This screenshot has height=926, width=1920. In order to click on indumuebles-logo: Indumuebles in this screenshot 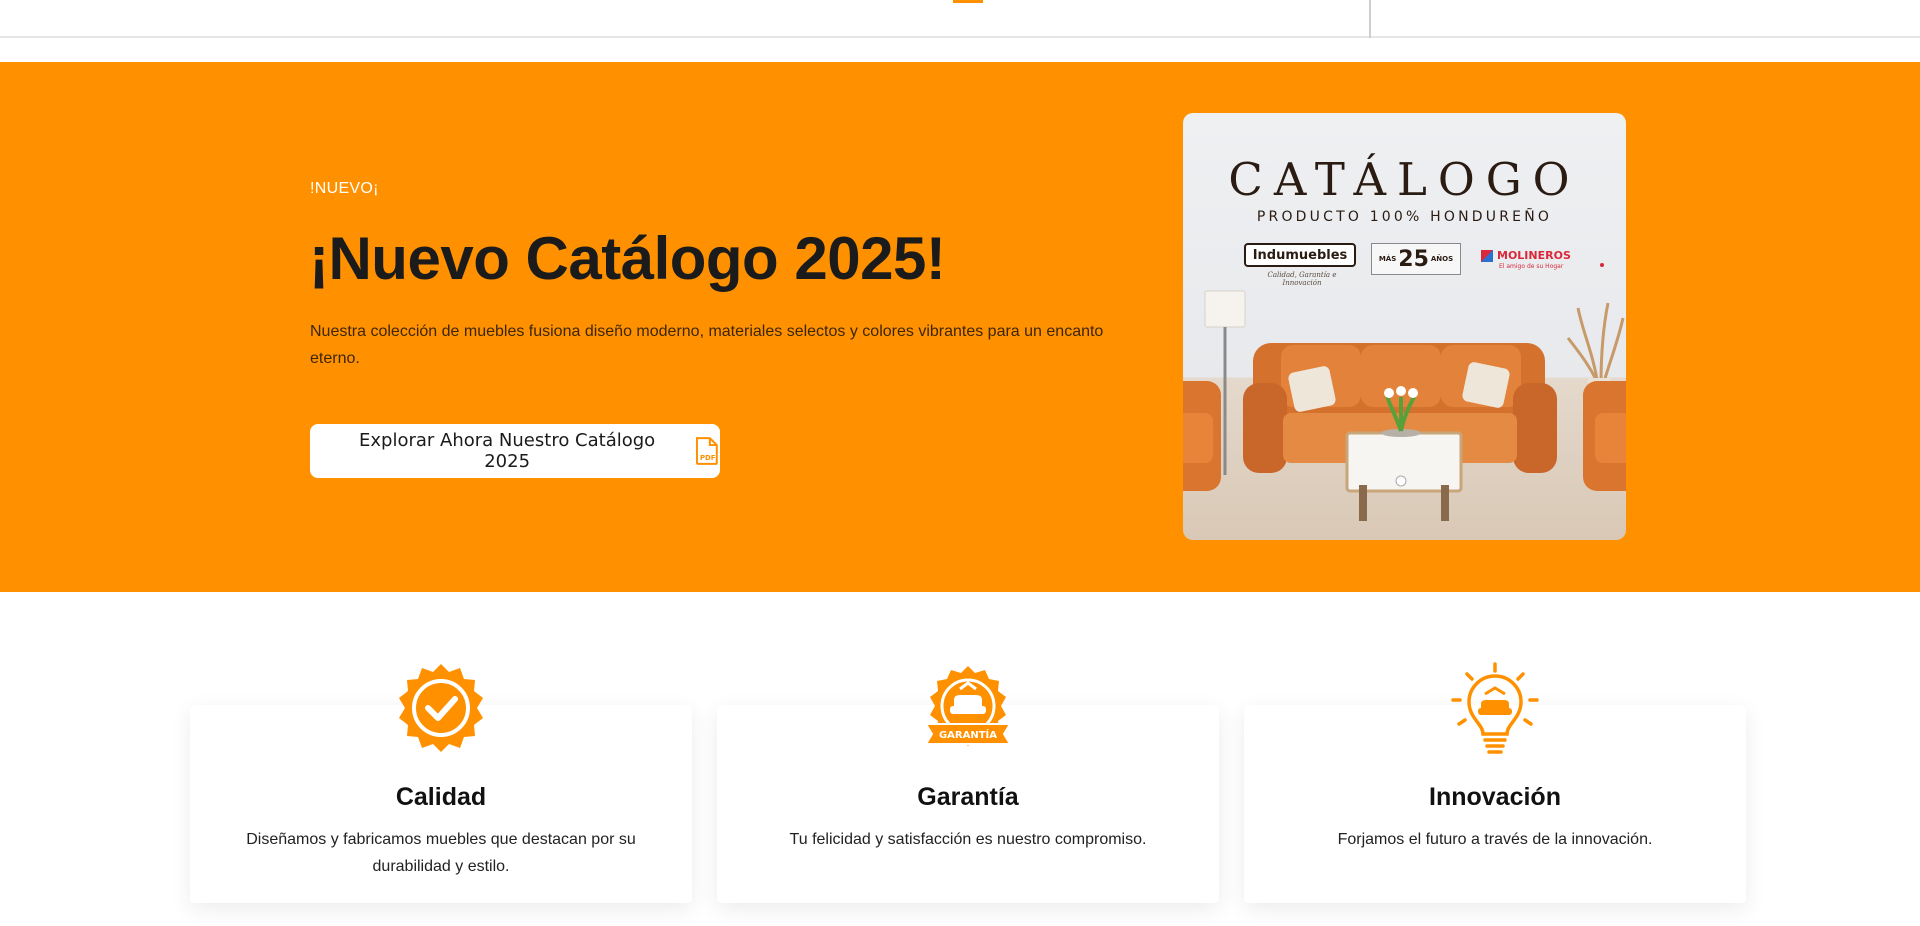, I will do `click(1300, 255)`.